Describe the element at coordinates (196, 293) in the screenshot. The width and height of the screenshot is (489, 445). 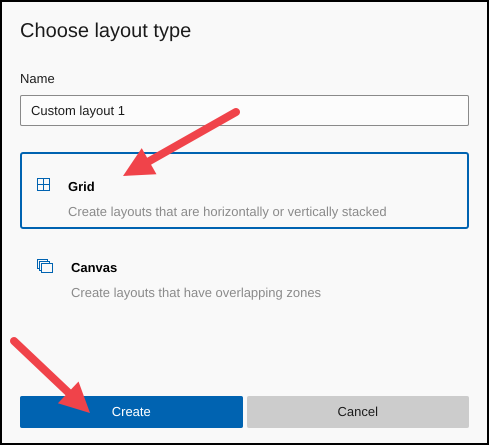
I see `option-description: Create layouts that have overlapping zones` at that location.